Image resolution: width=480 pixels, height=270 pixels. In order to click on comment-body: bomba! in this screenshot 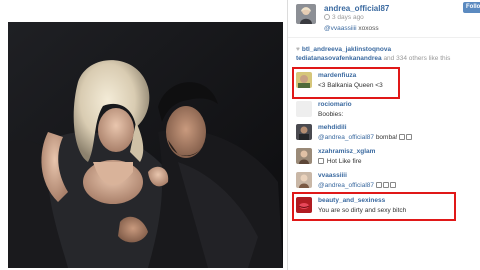, I will do `click(386, 137)`.